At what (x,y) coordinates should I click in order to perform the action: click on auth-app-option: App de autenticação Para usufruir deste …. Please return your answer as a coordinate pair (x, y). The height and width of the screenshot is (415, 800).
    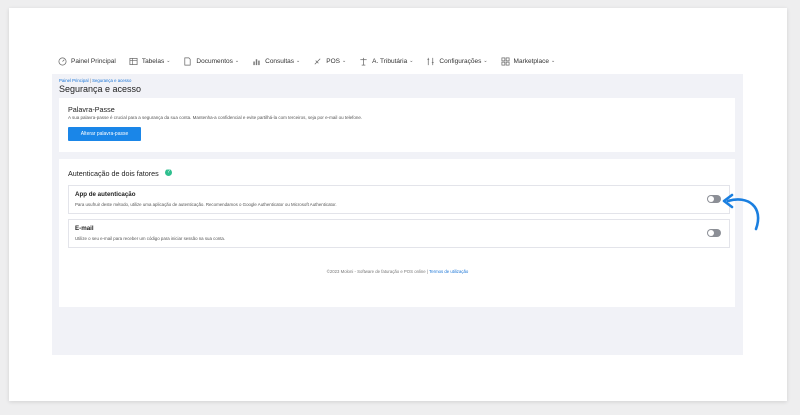
    Looking at the image, I should click on (399, 199).